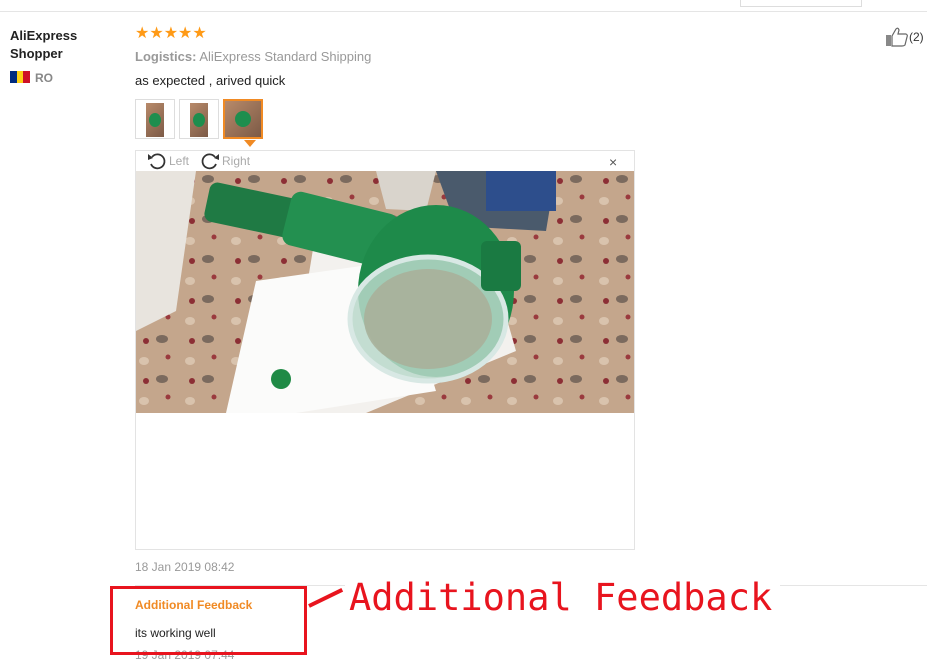 The image size is (927, 662). I want to click on logistics-info: Logistics: AliExpress Standard Shipping, so click(253, 56).